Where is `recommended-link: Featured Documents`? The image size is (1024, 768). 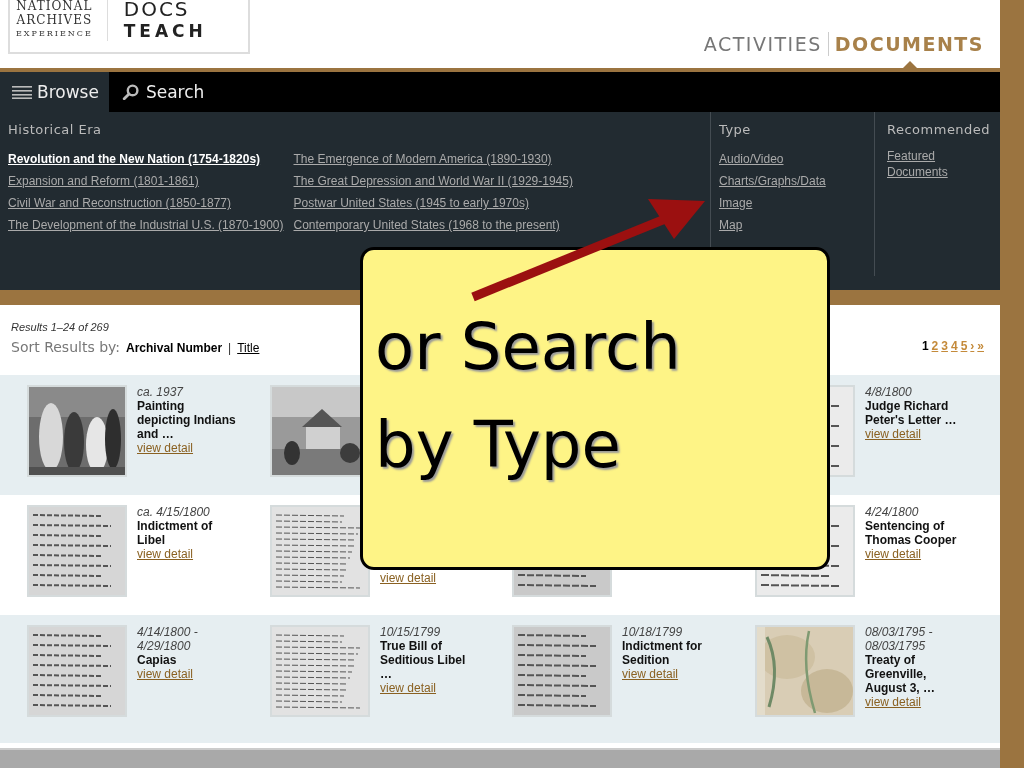 recommended-link: Featured Documents is located at coordinates (927, 164).